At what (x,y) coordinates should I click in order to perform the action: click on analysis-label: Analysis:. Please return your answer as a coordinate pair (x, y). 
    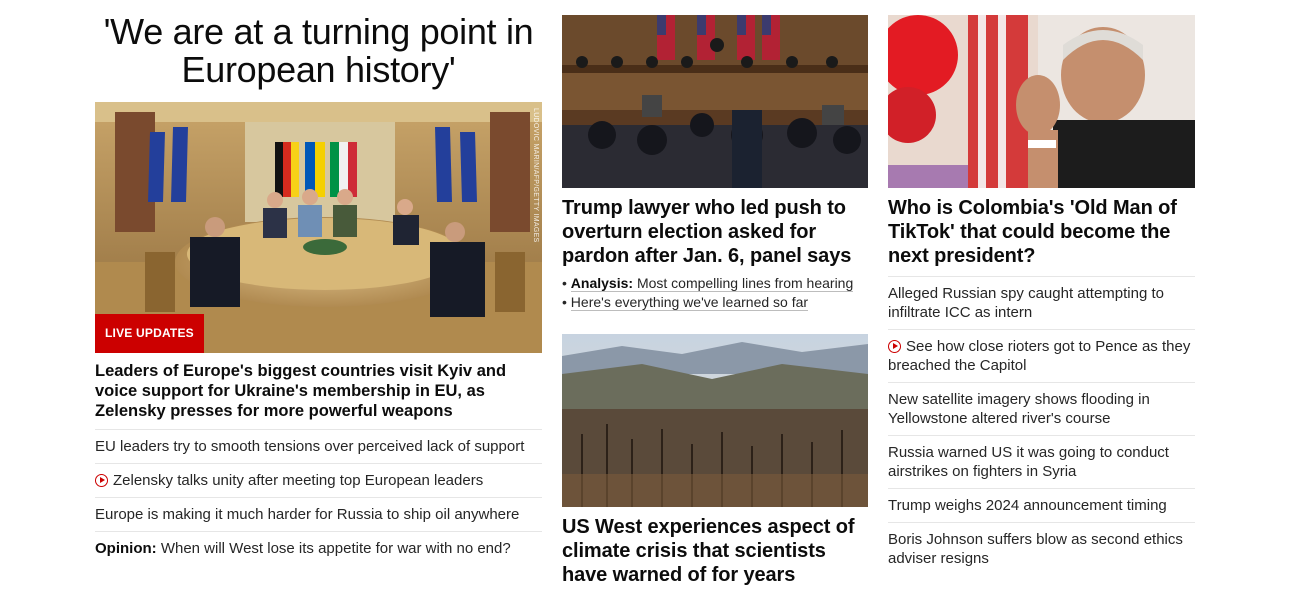
    Looking at the image, I should click on (602, 283).